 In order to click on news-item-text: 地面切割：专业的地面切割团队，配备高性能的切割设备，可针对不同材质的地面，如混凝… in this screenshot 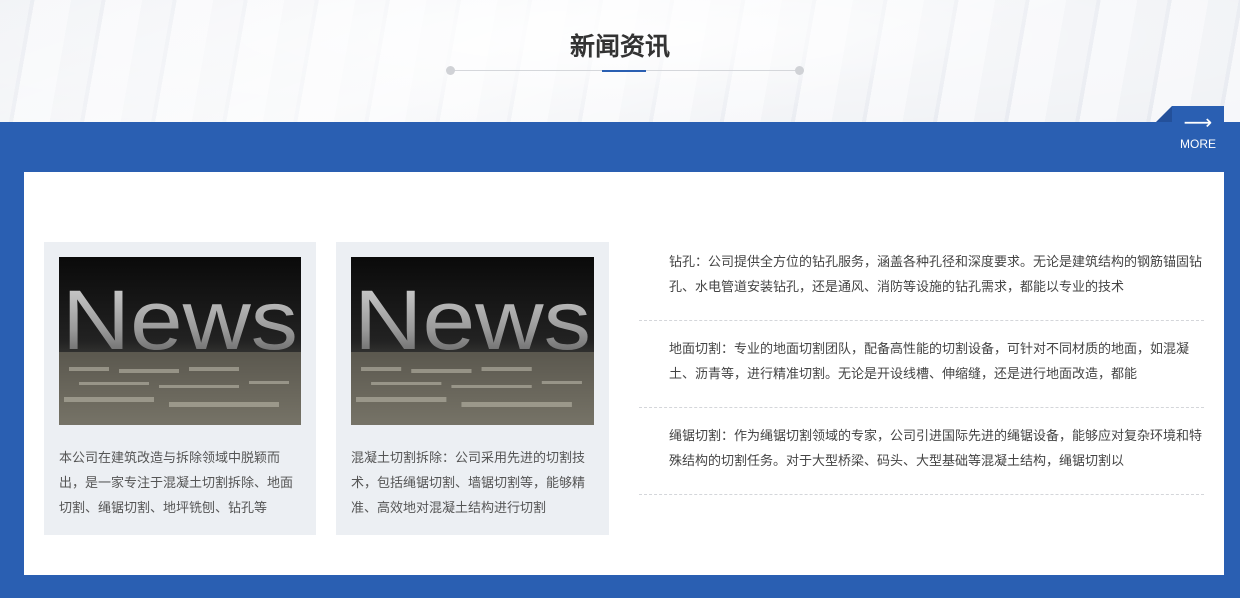, I will do `click(929, 362)`.